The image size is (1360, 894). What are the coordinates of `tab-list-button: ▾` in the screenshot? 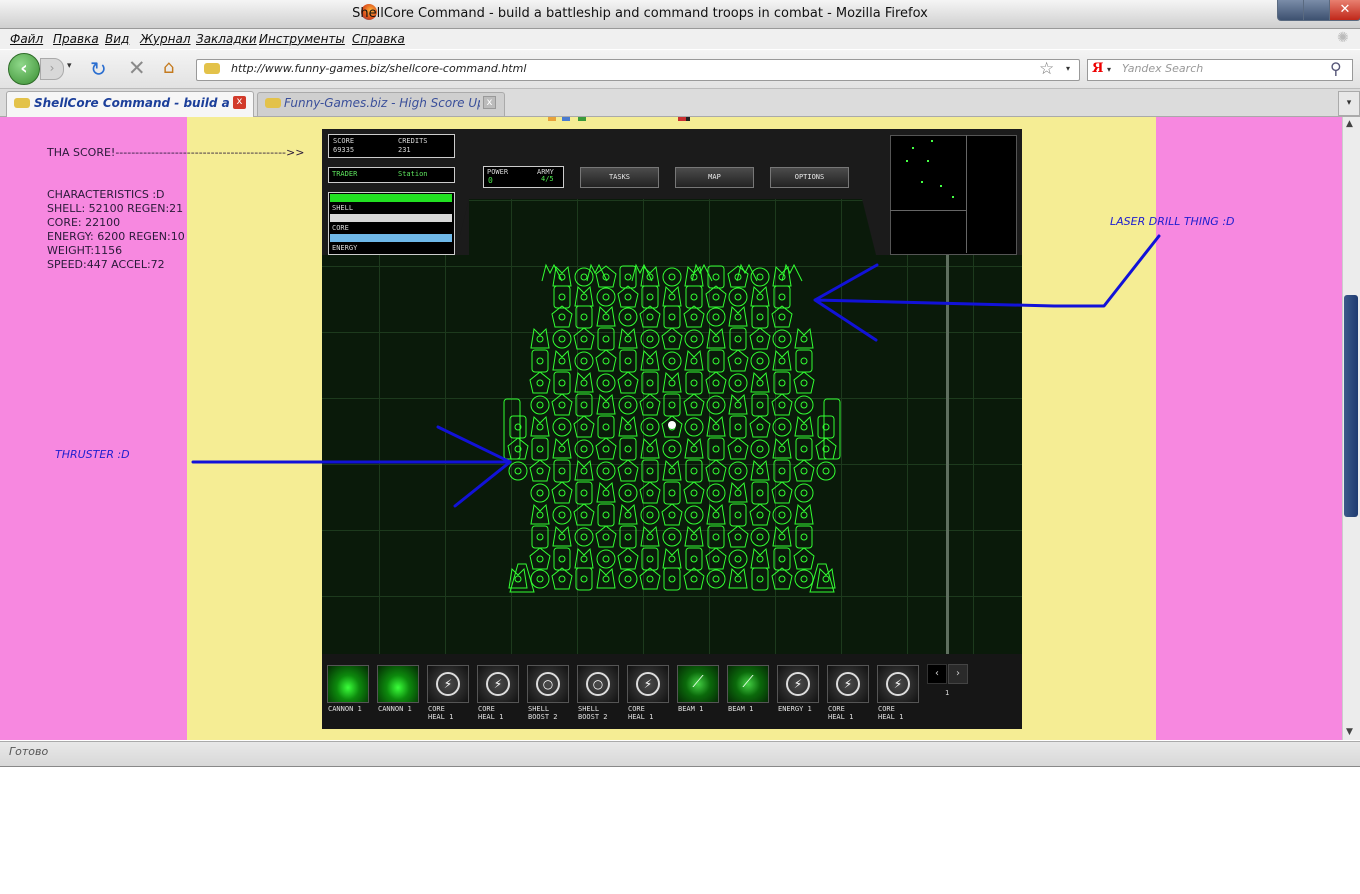 It's located at (1349, 103).